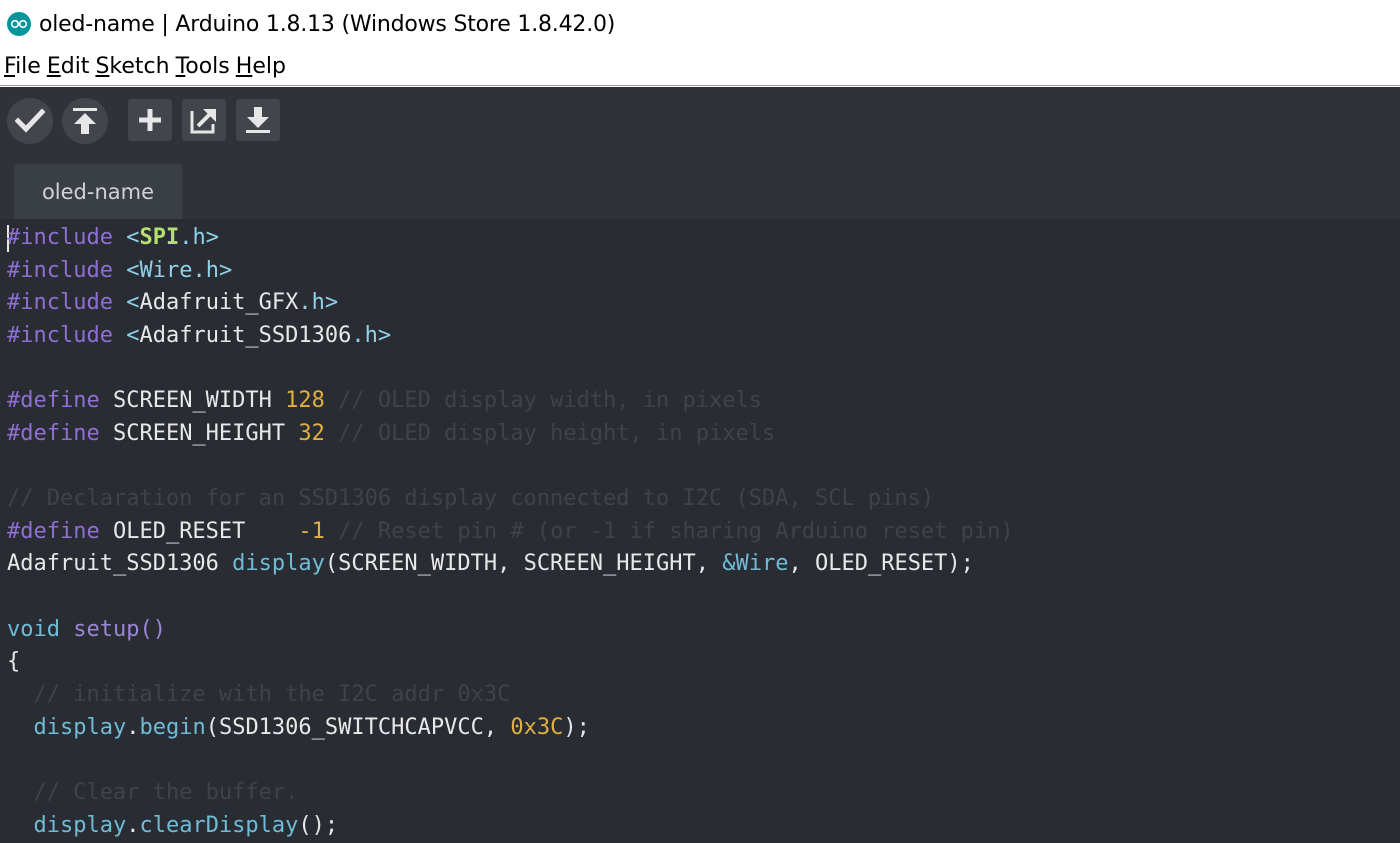  Describe the element at coordinates (98, 191) in the screenshot. I see `tab-oled-name: oled-name` at that location.